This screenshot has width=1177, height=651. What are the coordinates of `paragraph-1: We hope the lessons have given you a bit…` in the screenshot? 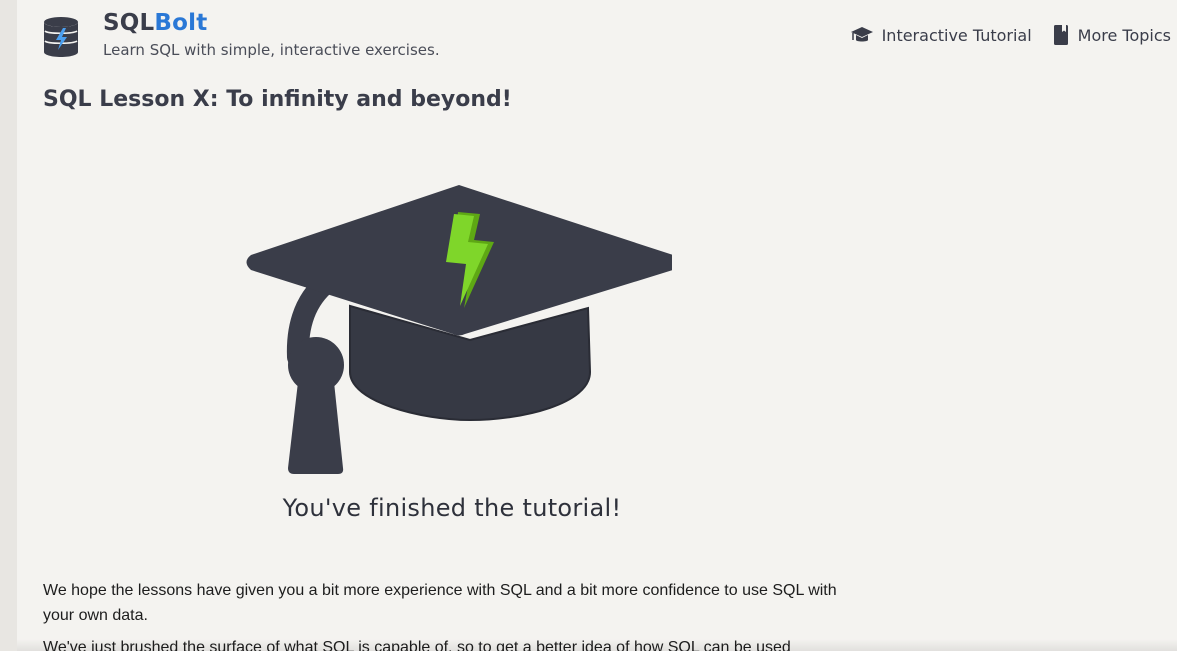 It's located at (440, 603).